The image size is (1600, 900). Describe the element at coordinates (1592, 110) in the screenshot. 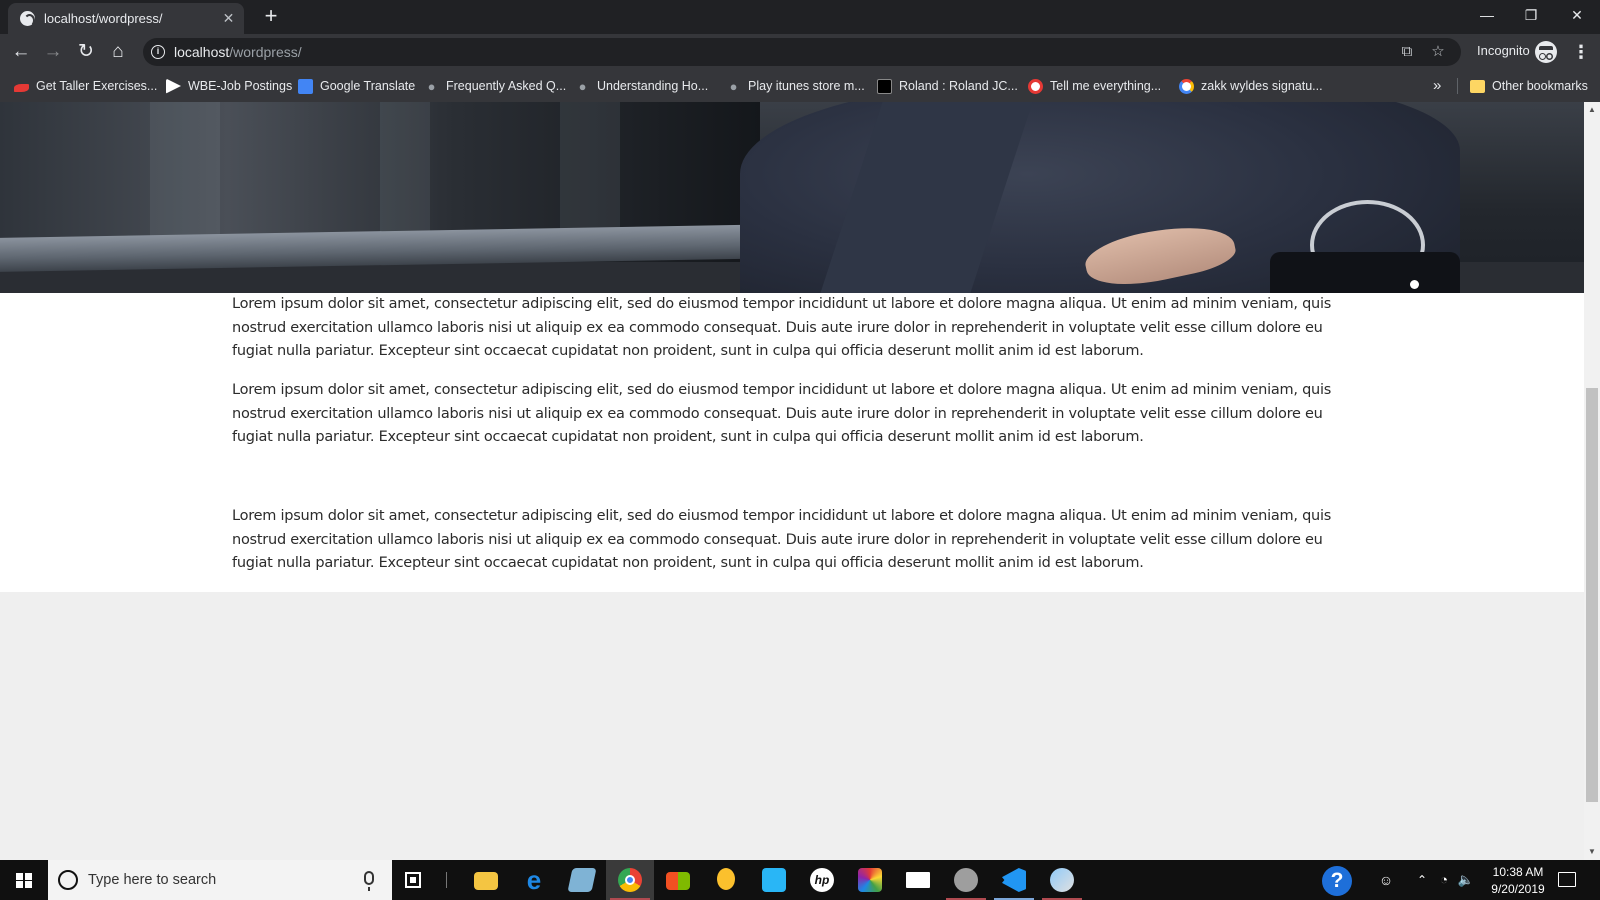

I see `scroll-up-arrow-icon: ▲` at that location.